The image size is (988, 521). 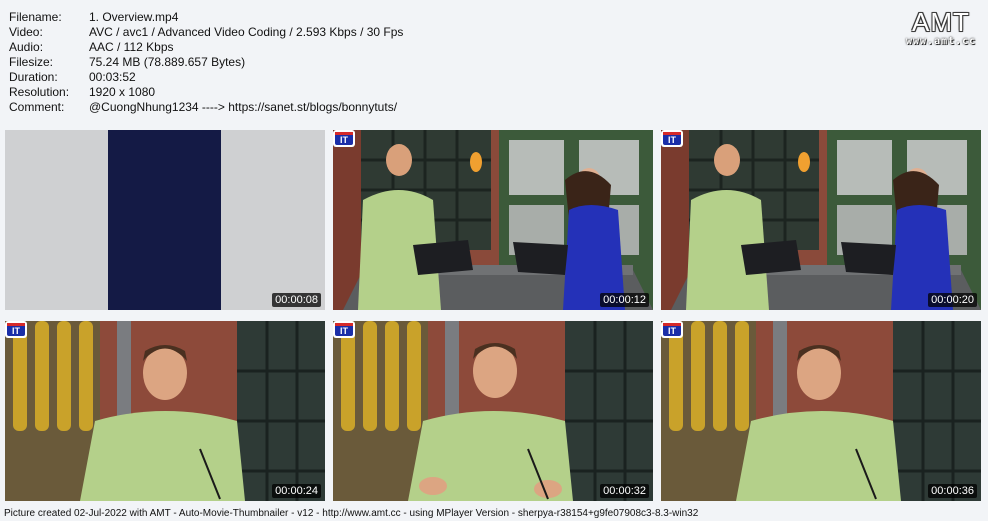 I want to click on timestamp-label: 00:00:12, so click(x=624, y=300).